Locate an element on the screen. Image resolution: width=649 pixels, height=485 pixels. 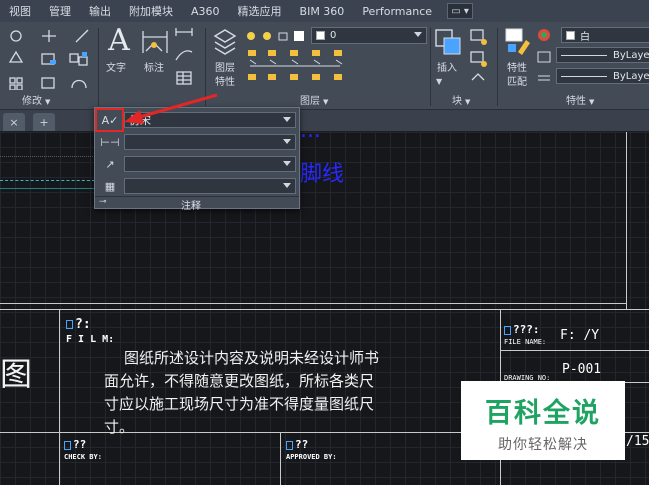
layer-properties-icon is located at coordinates (225, 41).